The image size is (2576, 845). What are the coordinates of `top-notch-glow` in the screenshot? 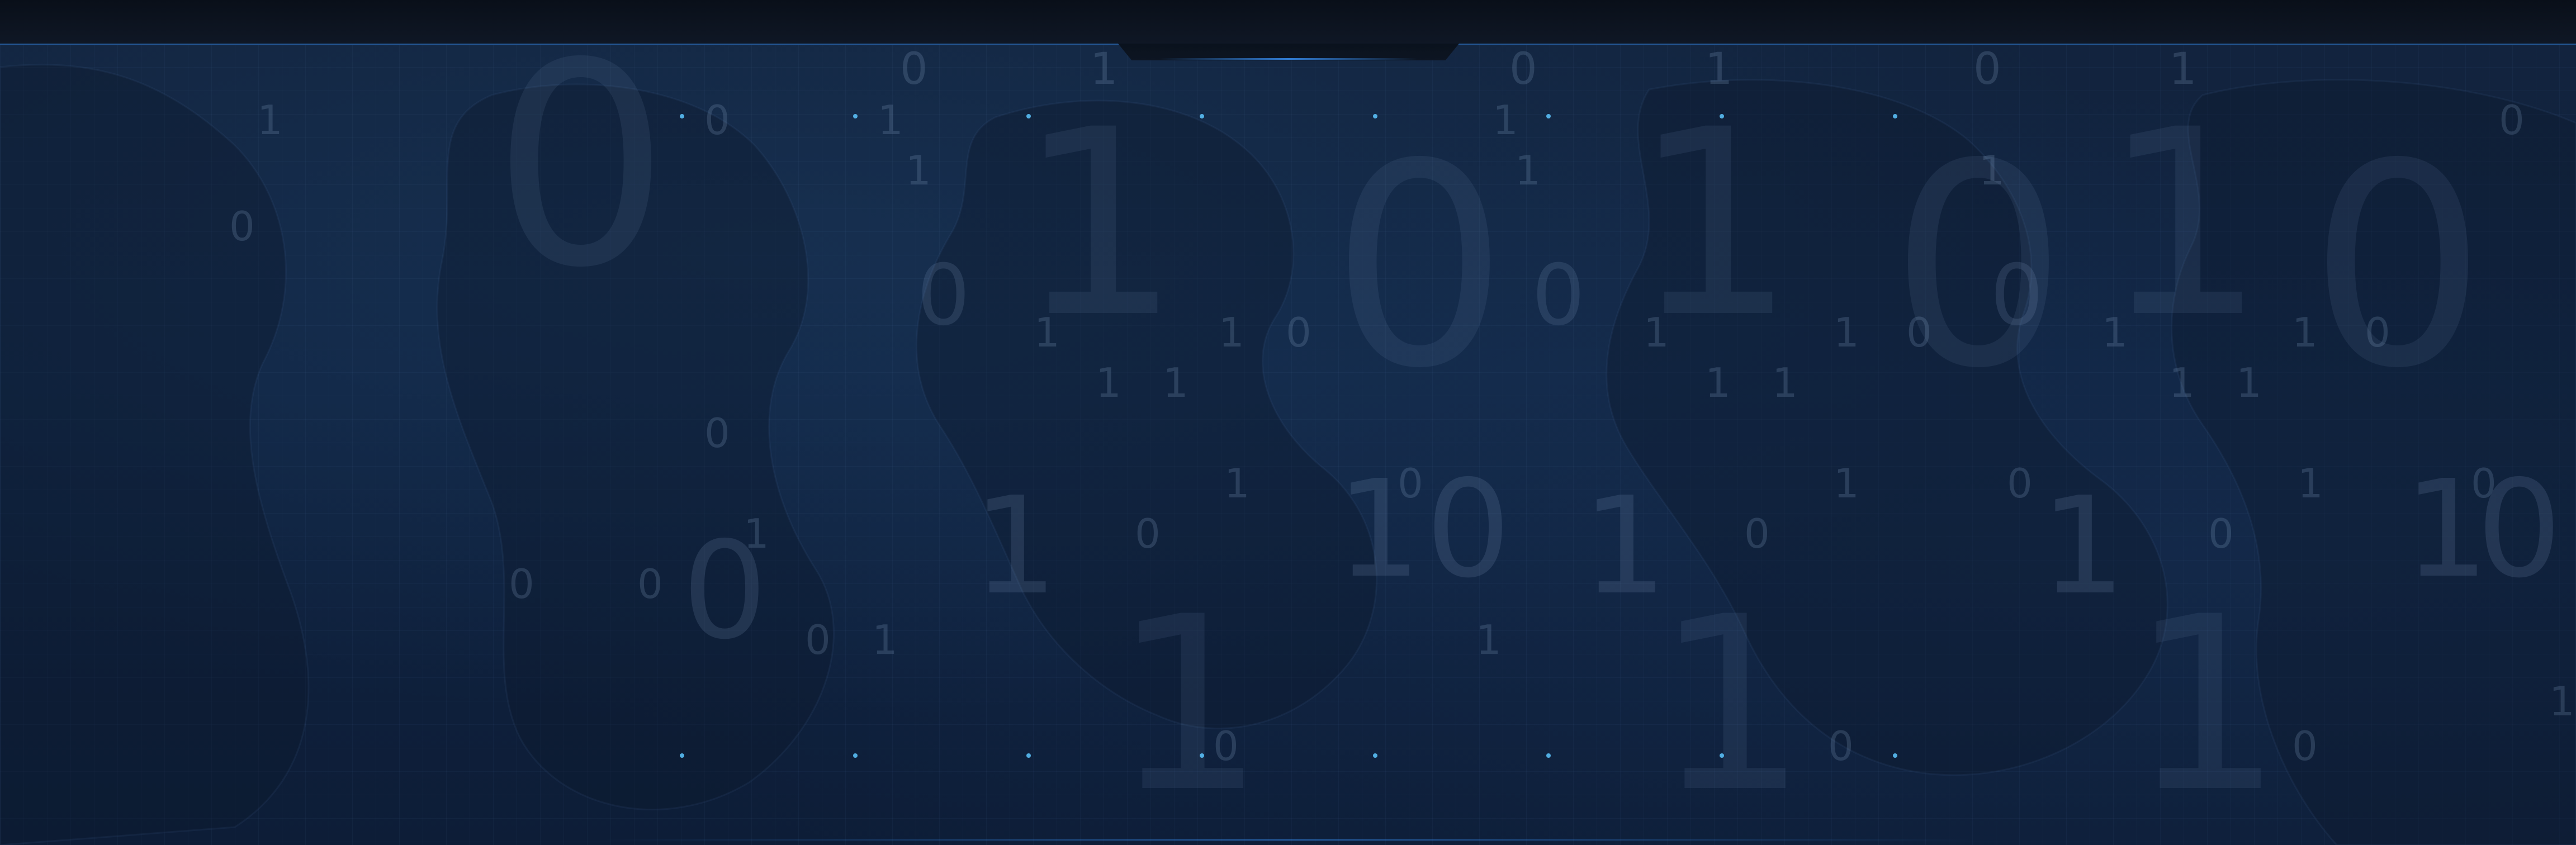 It's located at (1288, 59).